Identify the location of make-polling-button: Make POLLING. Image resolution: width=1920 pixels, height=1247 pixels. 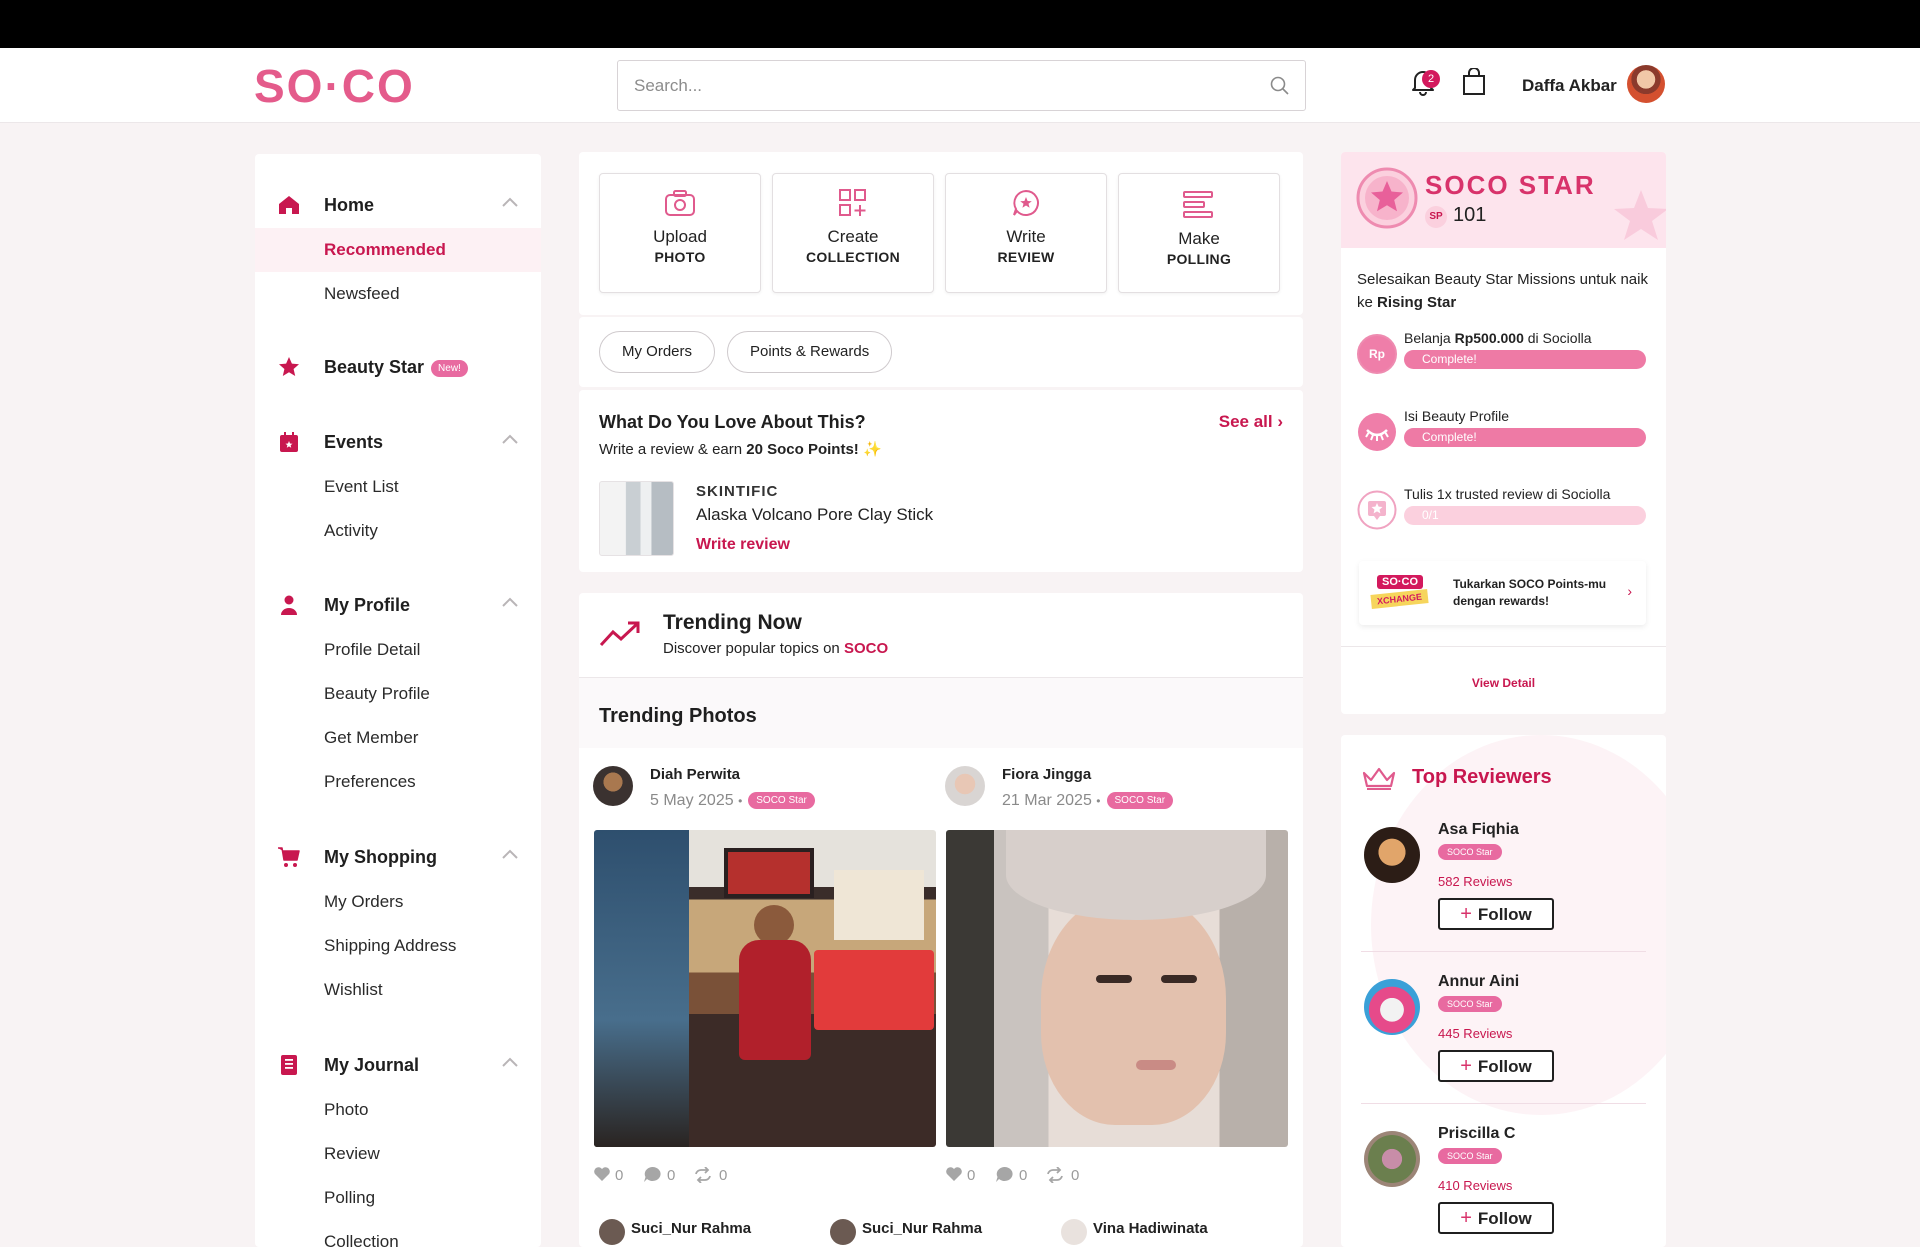
(1199, 233).